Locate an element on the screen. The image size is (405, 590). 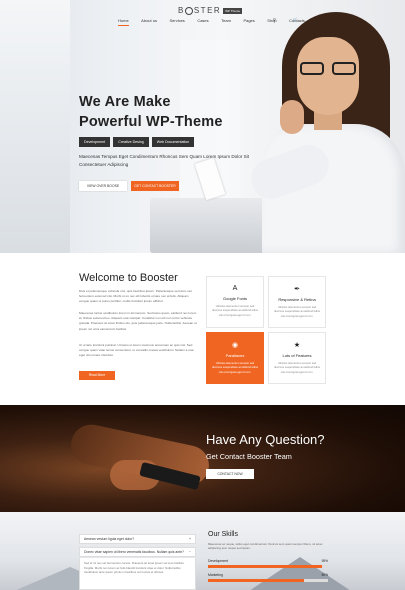
search-icon: ⚲ is located at coordinates (274, 20).